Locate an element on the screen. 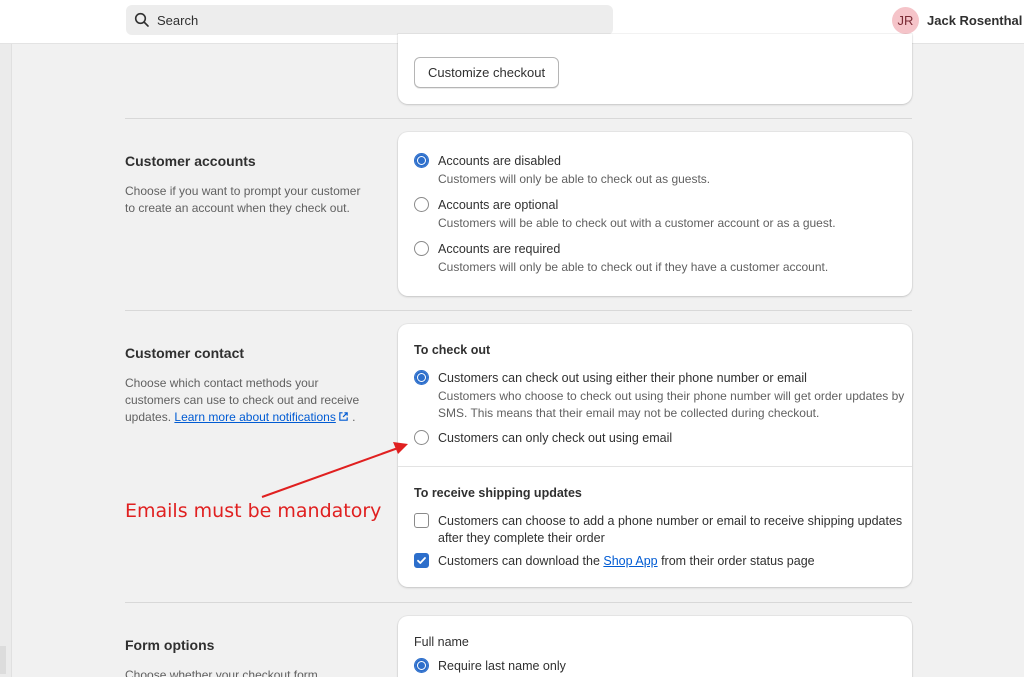  label-before: Customers can download the is located at coordinates (521, 561).